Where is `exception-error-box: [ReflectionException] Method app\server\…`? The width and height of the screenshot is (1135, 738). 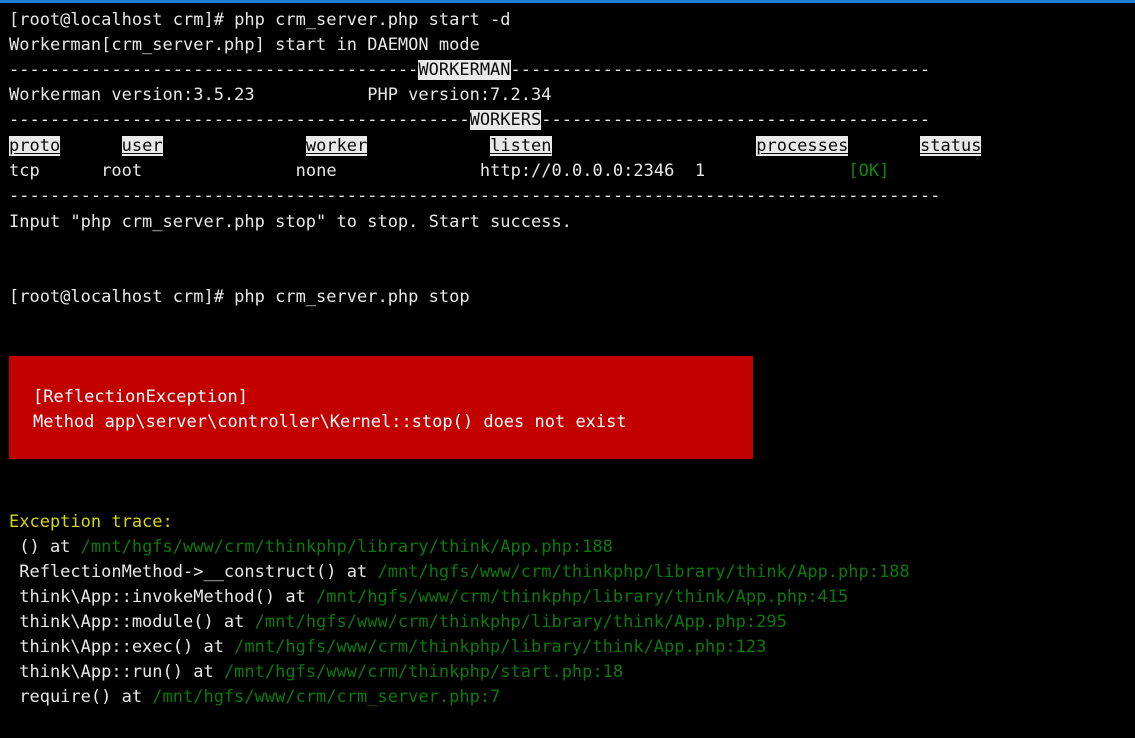 exception-error-box: [ReflectionException] Method app\server\… is located at coordinates (381, 407).